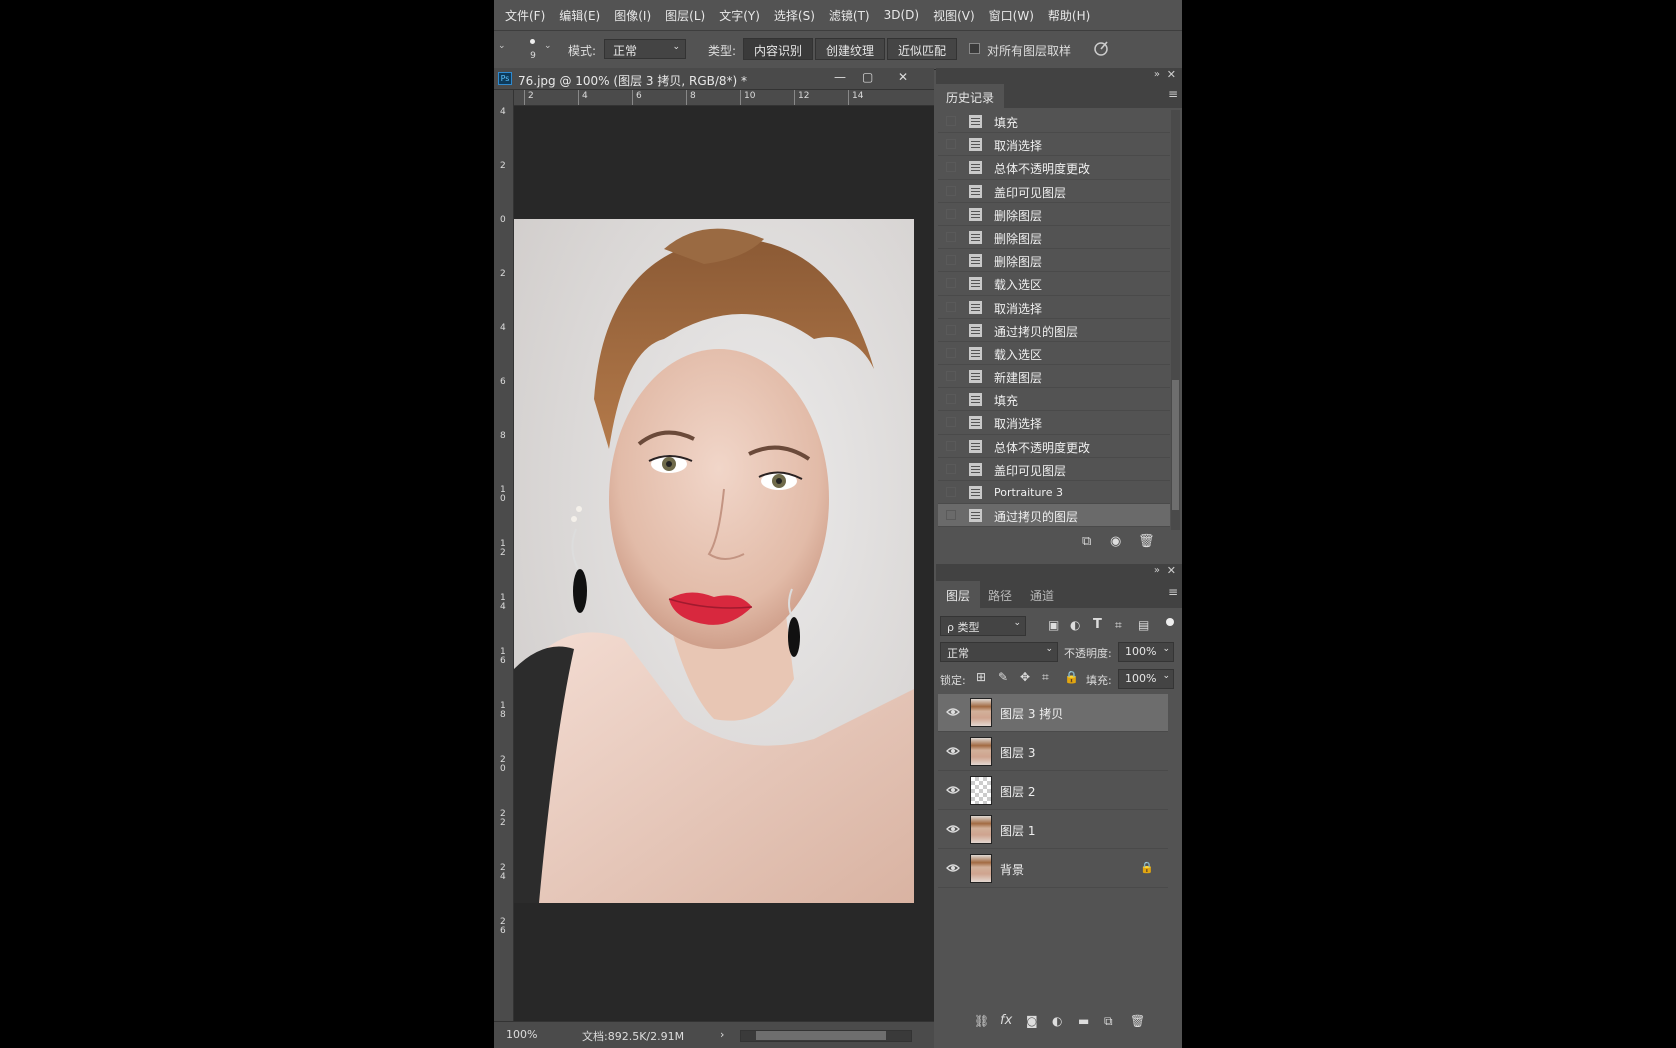  Describe the element at coordinates (850, 49) in the screenshot. I see `create-texture-button: 创建纹理` at that location.